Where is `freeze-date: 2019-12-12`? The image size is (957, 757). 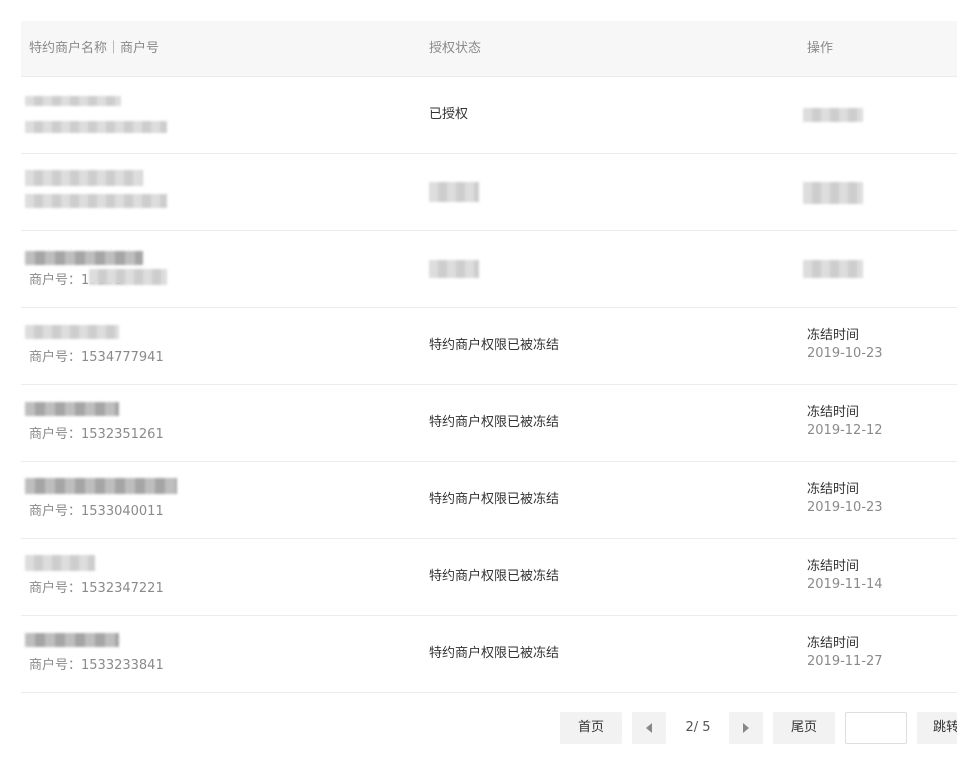
freeze-date: 2019-12-12 is located at coordinates (845, 430).